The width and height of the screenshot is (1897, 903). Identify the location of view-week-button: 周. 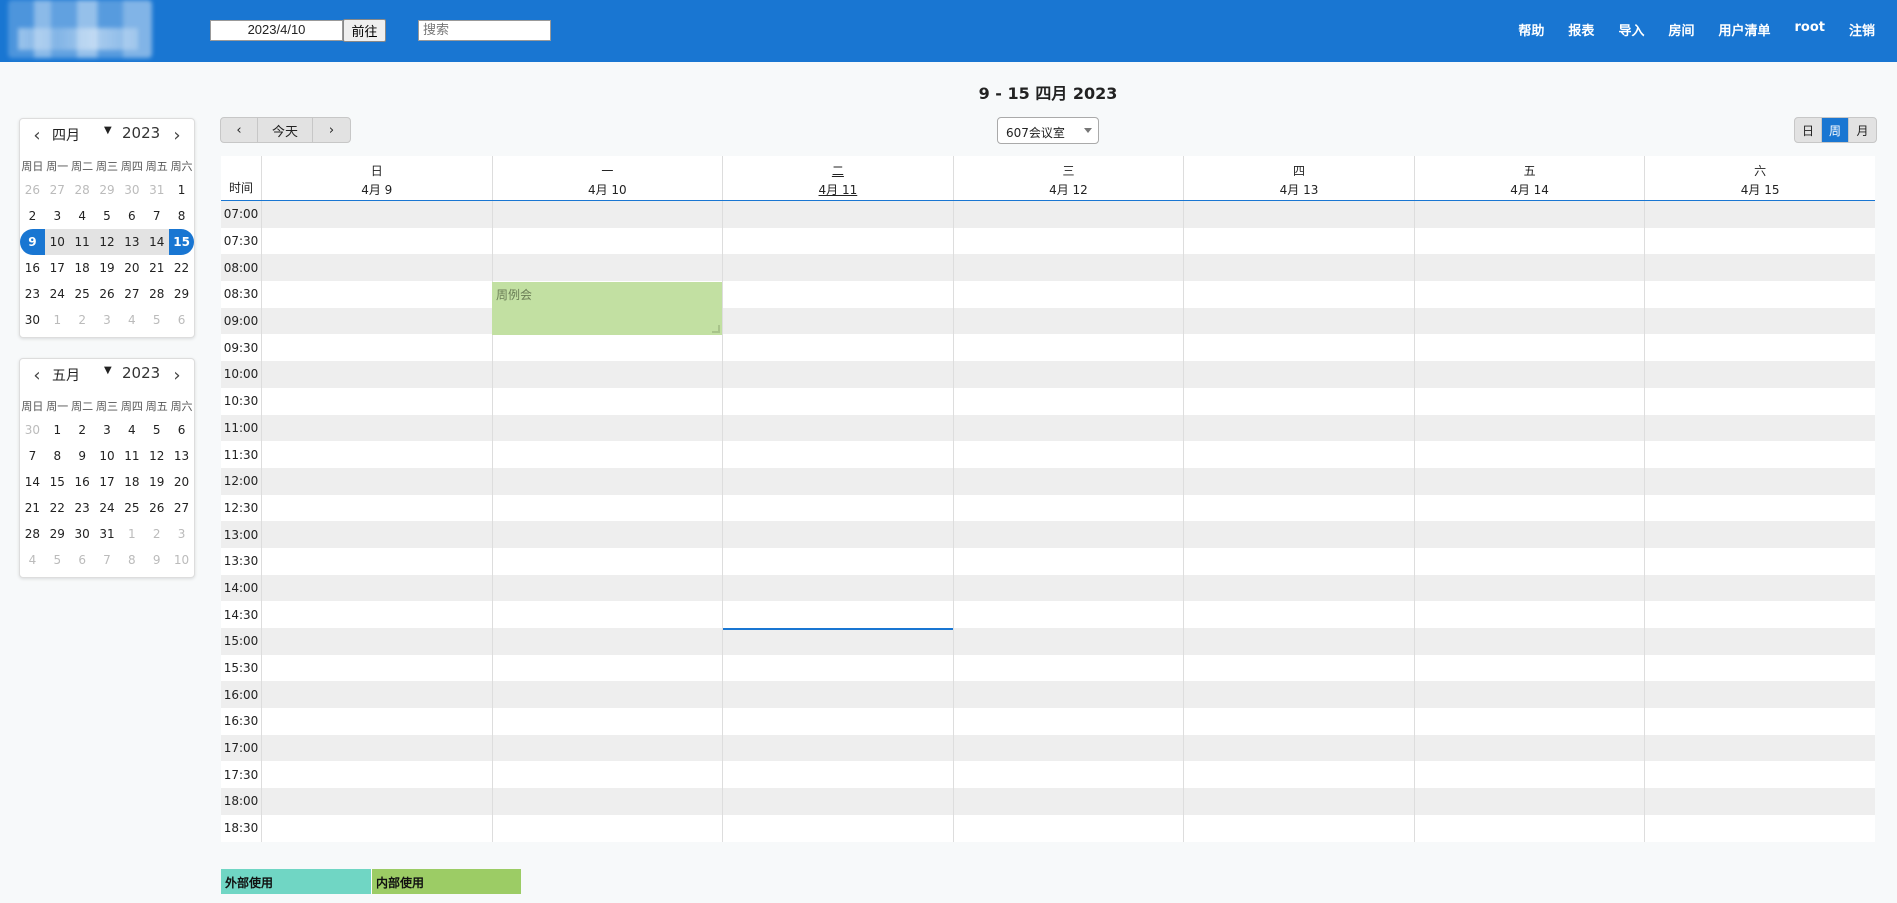
(1835, 130).